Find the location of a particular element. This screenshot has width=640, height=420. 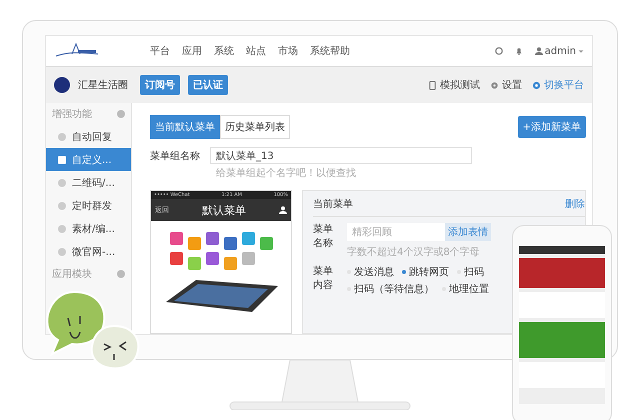

nav-menu-item: 系统帮助 is located at coordinates (330, 51).